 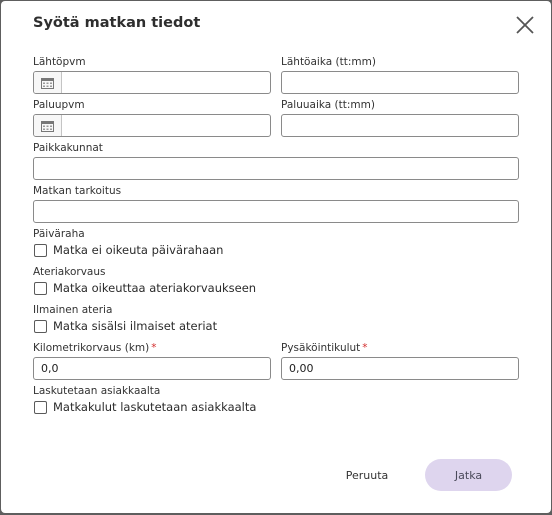 What do you see at coordinates (155, 407) in the screenshot?
I see `billing-checkbox-label: Matkakulut laskutetaan asiakkaalta` at bounding box center [155, 407].